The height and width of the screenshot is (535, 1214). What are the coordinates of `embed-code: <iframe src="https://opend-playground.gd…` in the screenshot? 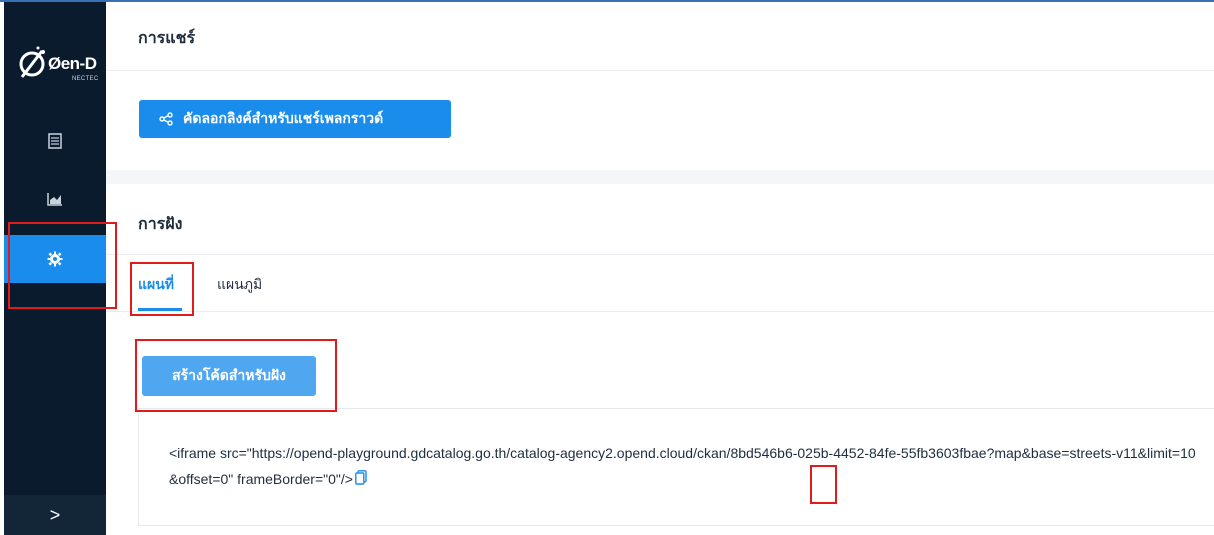 It's located at (684, 466).